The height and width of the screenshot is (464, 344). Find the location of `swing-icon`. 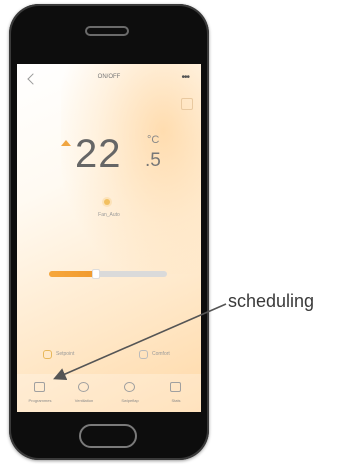

swing-icon is located at coordinates (129, 387).